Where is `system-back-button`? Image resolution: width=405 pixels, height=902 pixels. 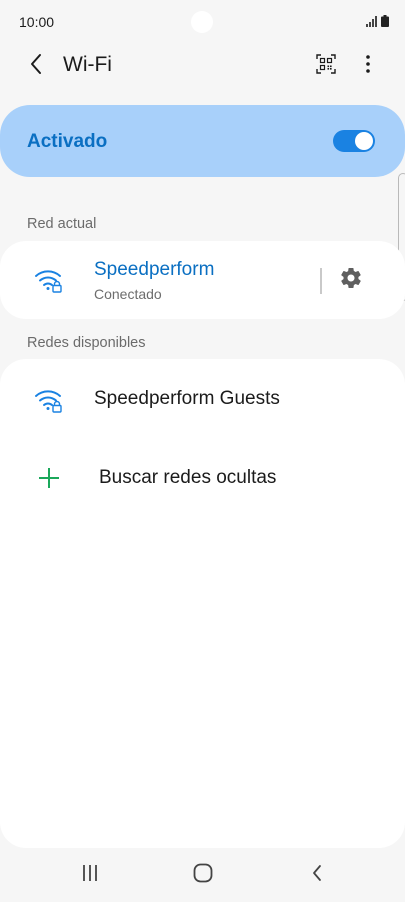
system-back-button is located at coordinates (317, 875).